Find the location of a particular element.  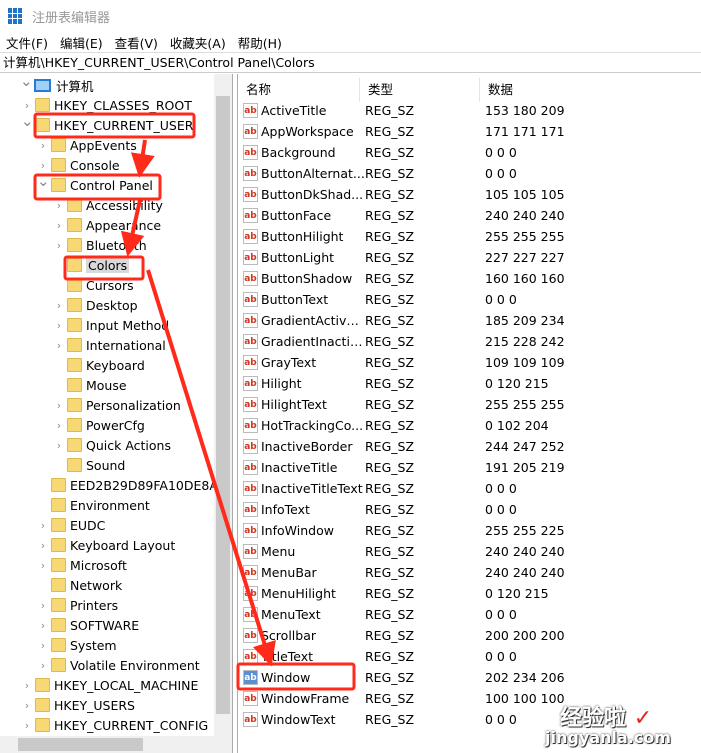

value-row: ab Scrollbar REG_SZ 200 200 200 is located at coordinates (469, 635).